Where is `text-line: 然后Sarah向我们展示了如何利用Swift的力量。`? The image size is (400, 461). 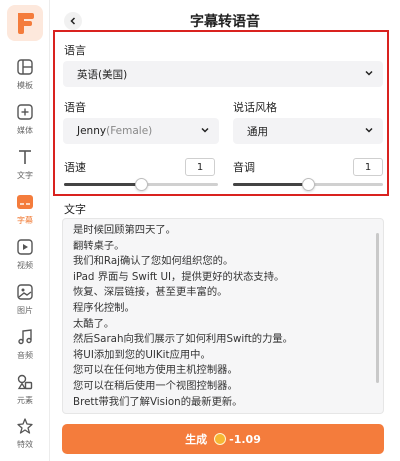
text-line: 然后Sarah向我们展示了如何利用Swift的力量。 is located at coordinates (183, 339).